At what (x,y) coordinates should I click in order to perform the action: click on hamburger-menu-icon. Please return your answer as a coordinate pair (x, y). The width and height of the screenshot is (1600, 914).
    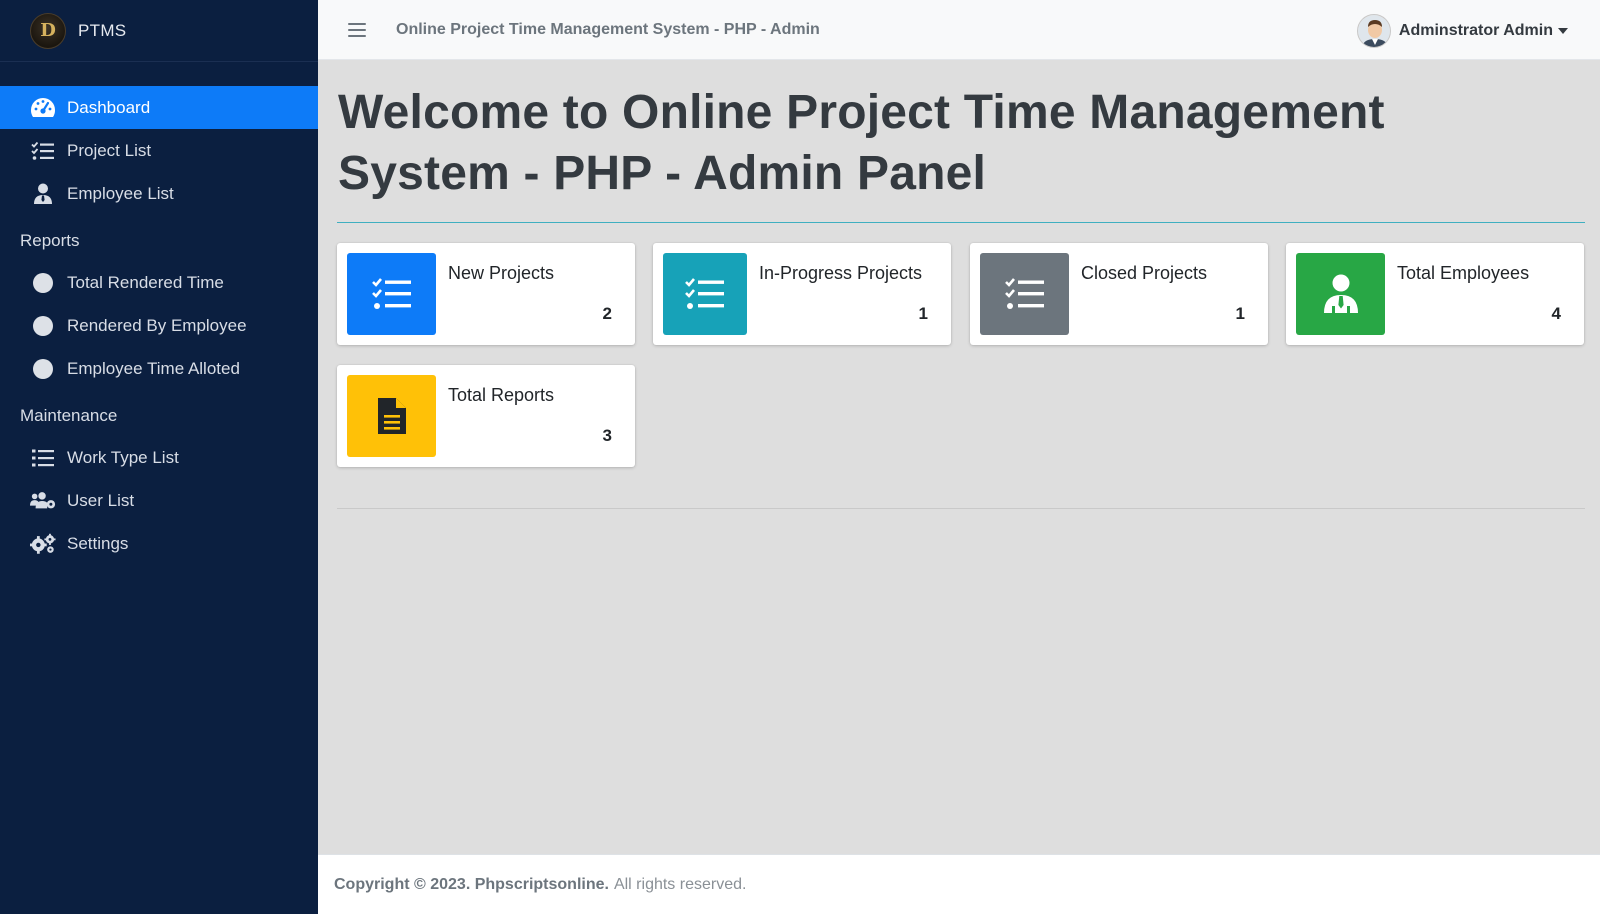
    Looking at the image, I should click on (357, 29).